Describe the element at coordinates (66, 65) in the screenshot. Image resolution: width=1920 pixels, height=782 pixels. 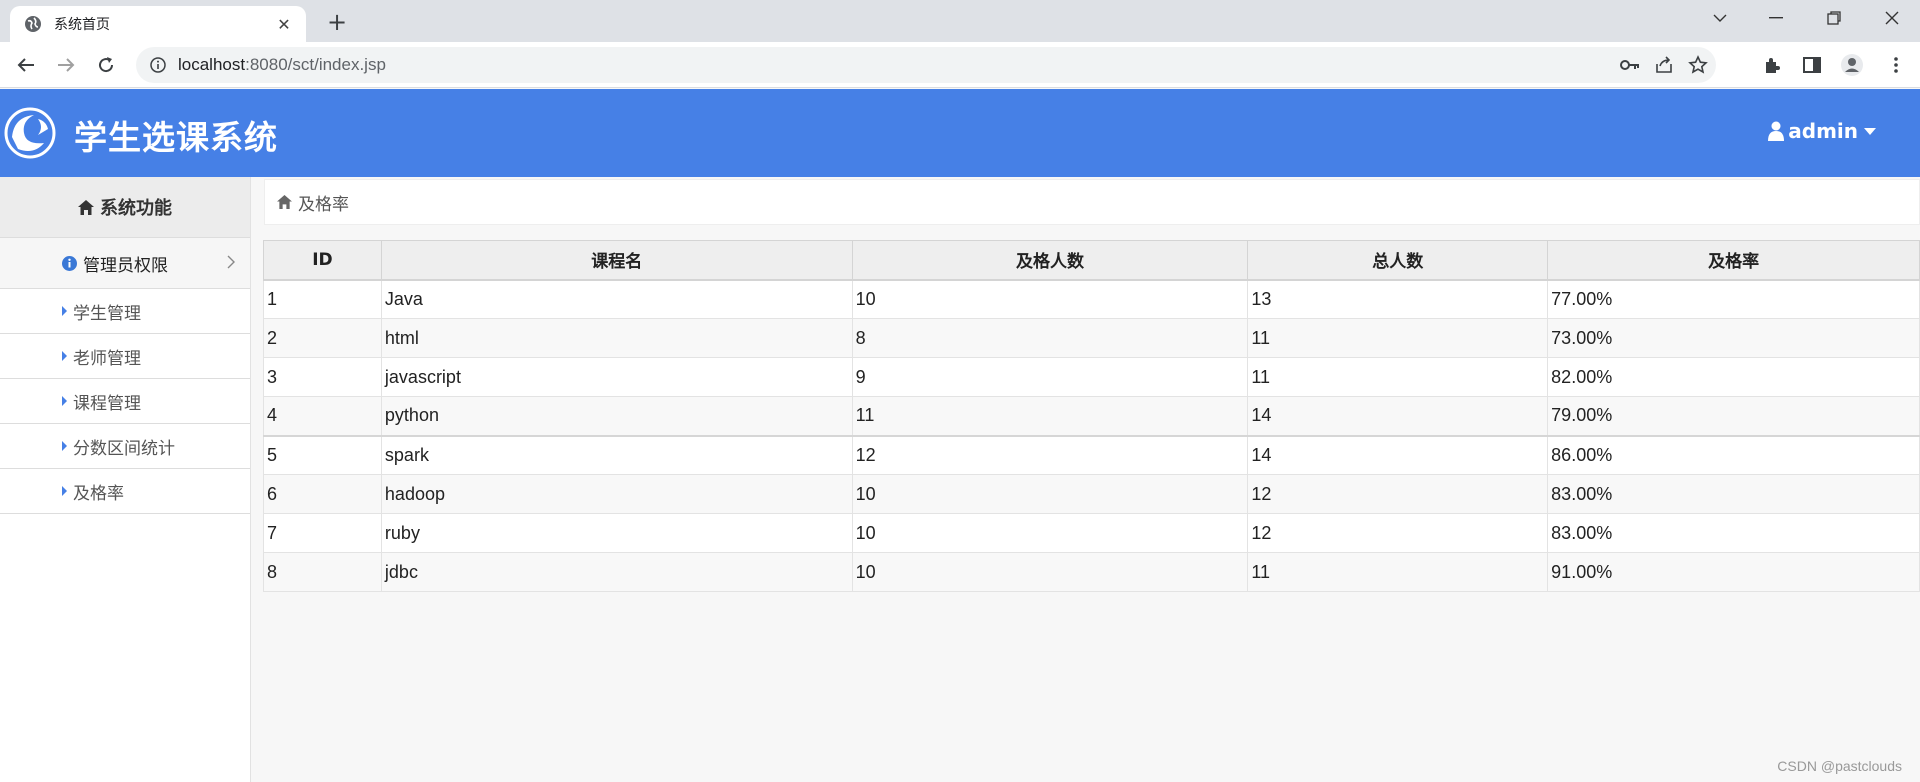
I see `forward-icon` at that location.